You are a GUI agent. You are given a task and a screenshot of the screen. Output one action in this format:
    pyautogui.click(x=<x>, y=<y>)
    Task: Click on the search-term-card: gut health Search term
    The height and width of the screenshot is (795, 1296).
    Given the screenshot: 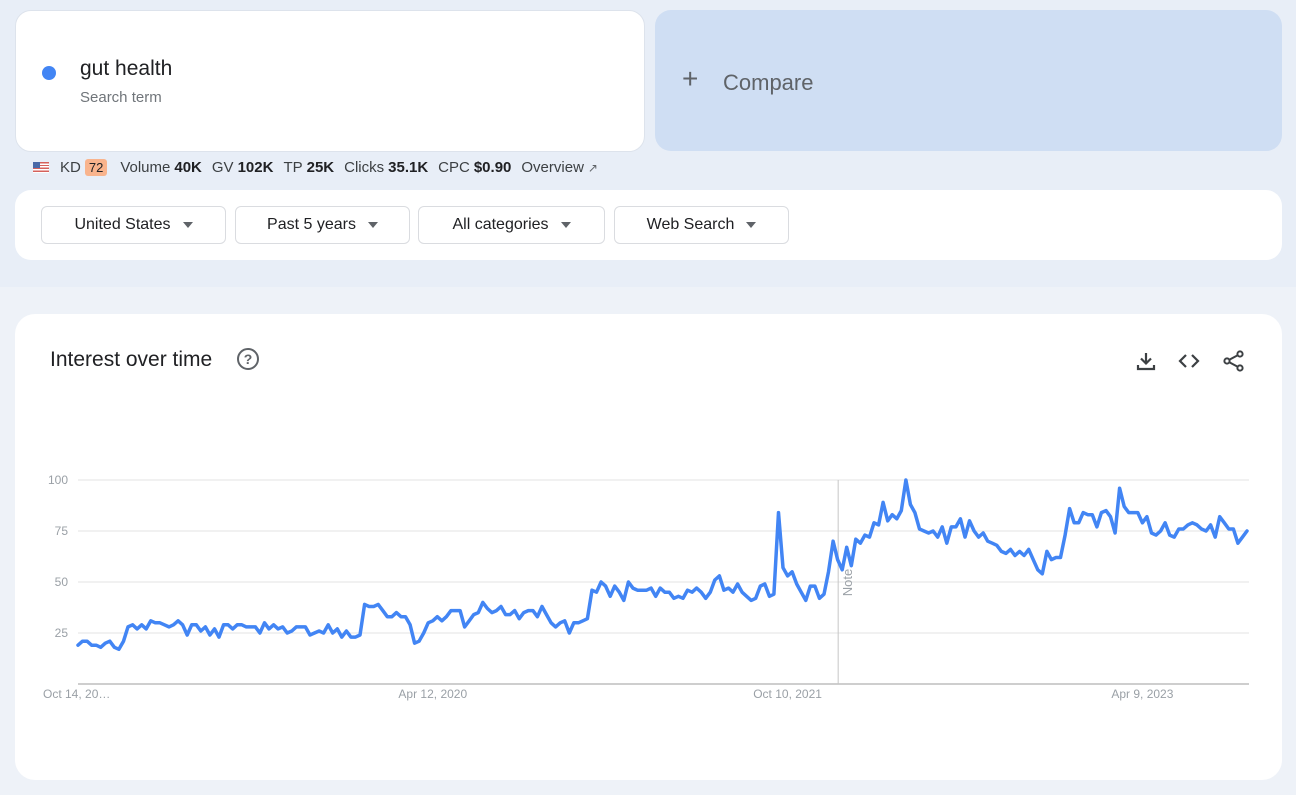 What is the action you would take?
    pyautogui.click(x=330, y=81)
    